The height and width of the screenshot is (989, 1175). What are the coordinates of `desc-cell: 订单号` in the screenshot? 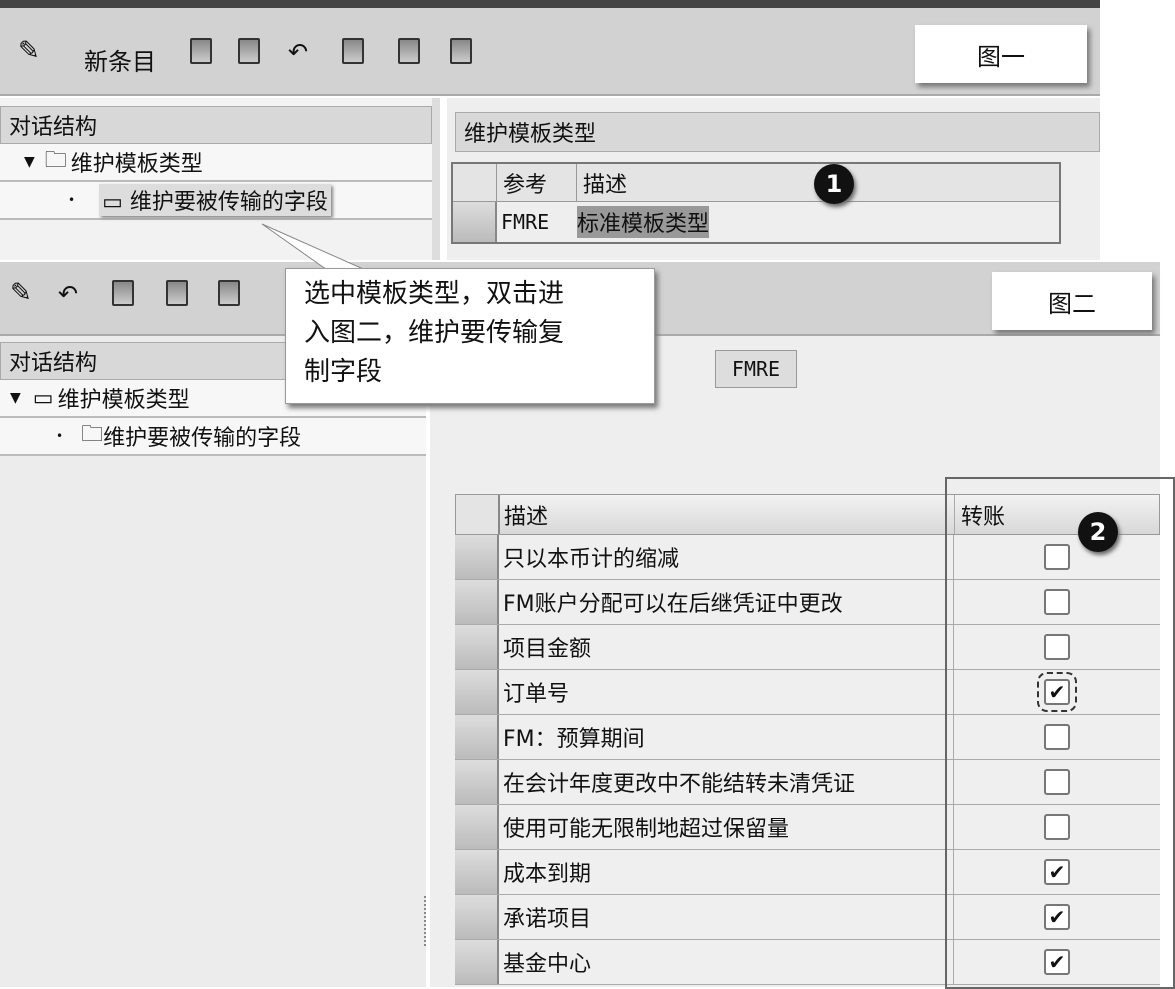 It's located at (726, 692).